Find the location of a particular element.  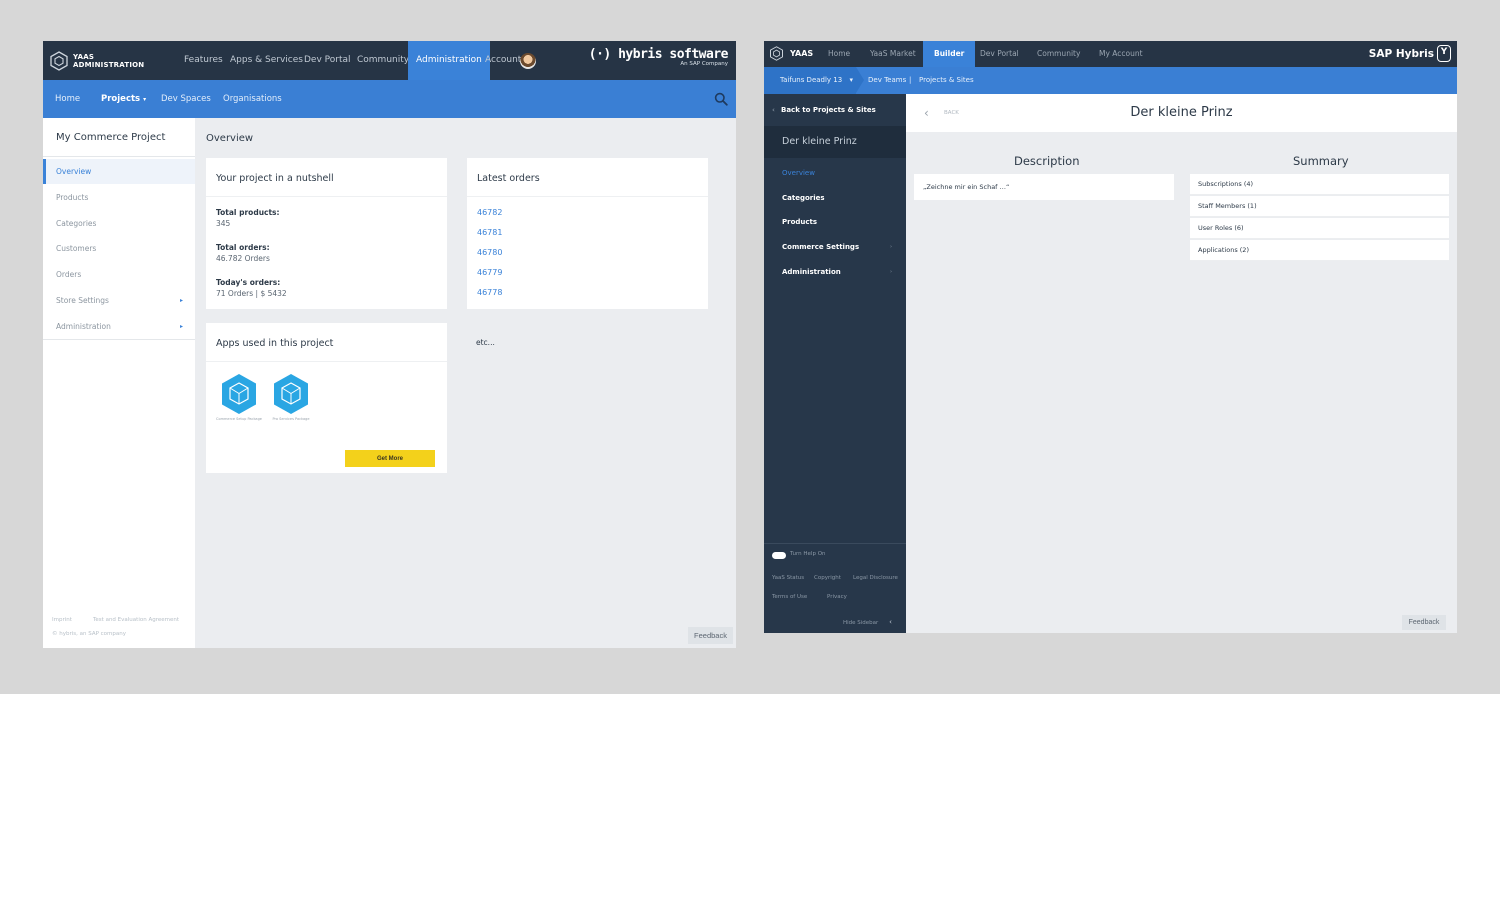

nav-home: Home is located at coordinates (839, 54).